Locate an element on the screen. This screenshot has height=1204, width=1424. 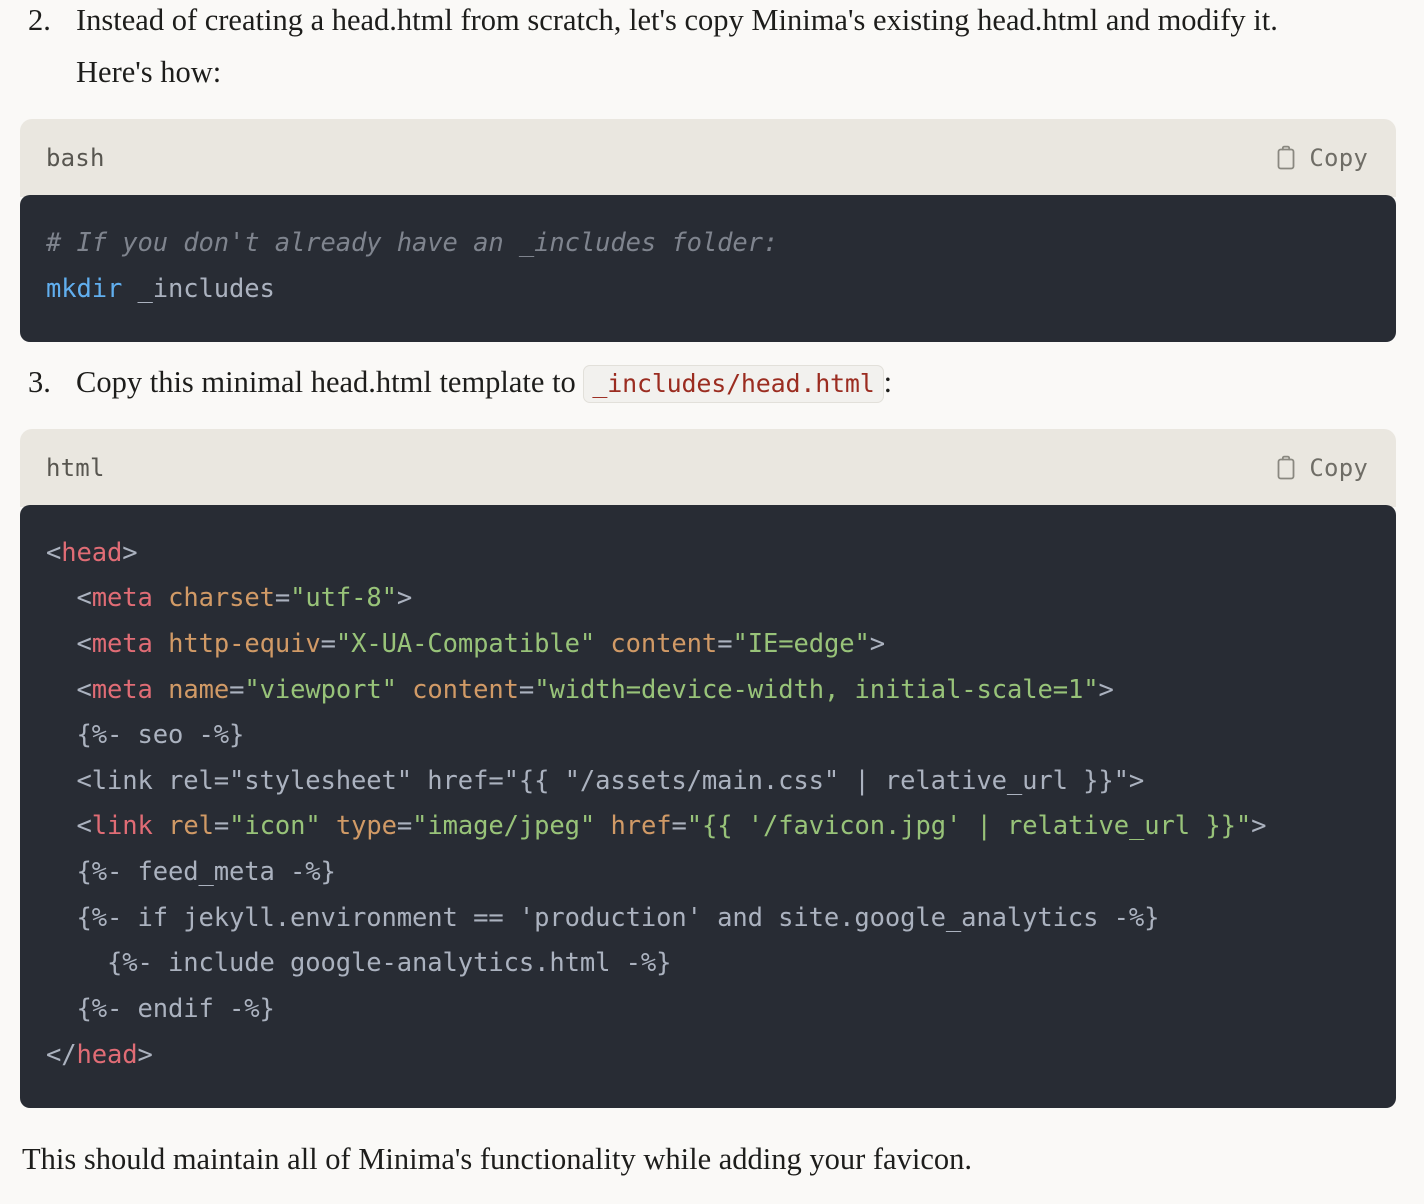
code-keyword: mkdir is located at coordinates (84, 288).